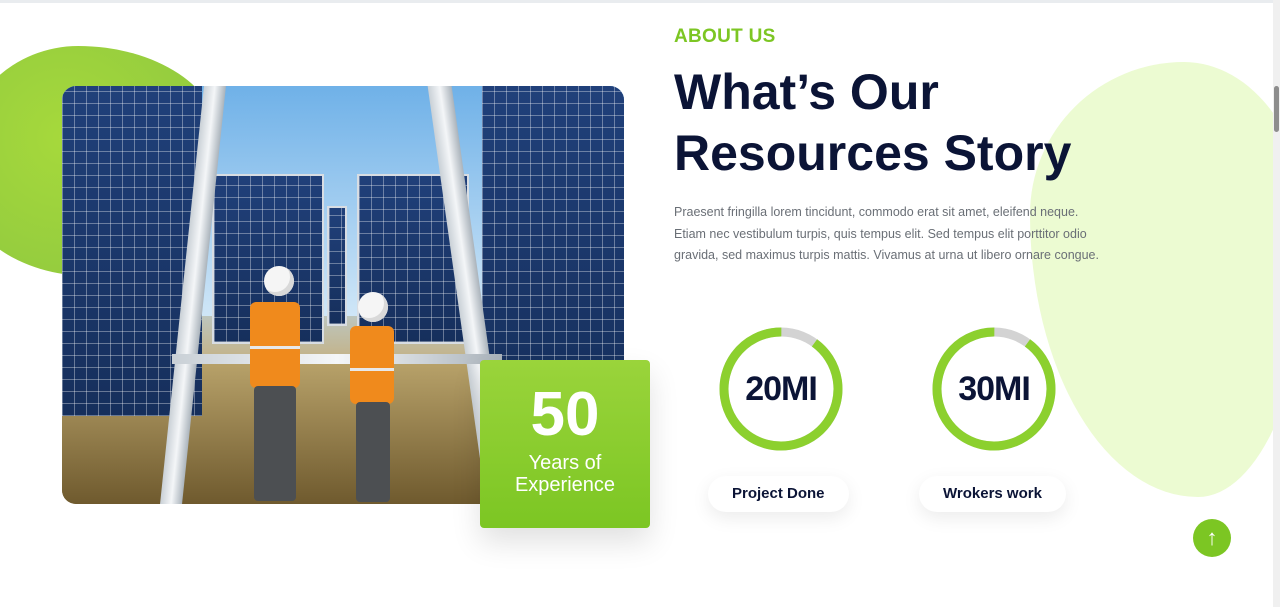 The height and width of the screenshot is (607, 1280). What do you see at coordinates (781, 389) in the screenshot?
I see `stat-value: 20MI` at bounding box center [781, 389].